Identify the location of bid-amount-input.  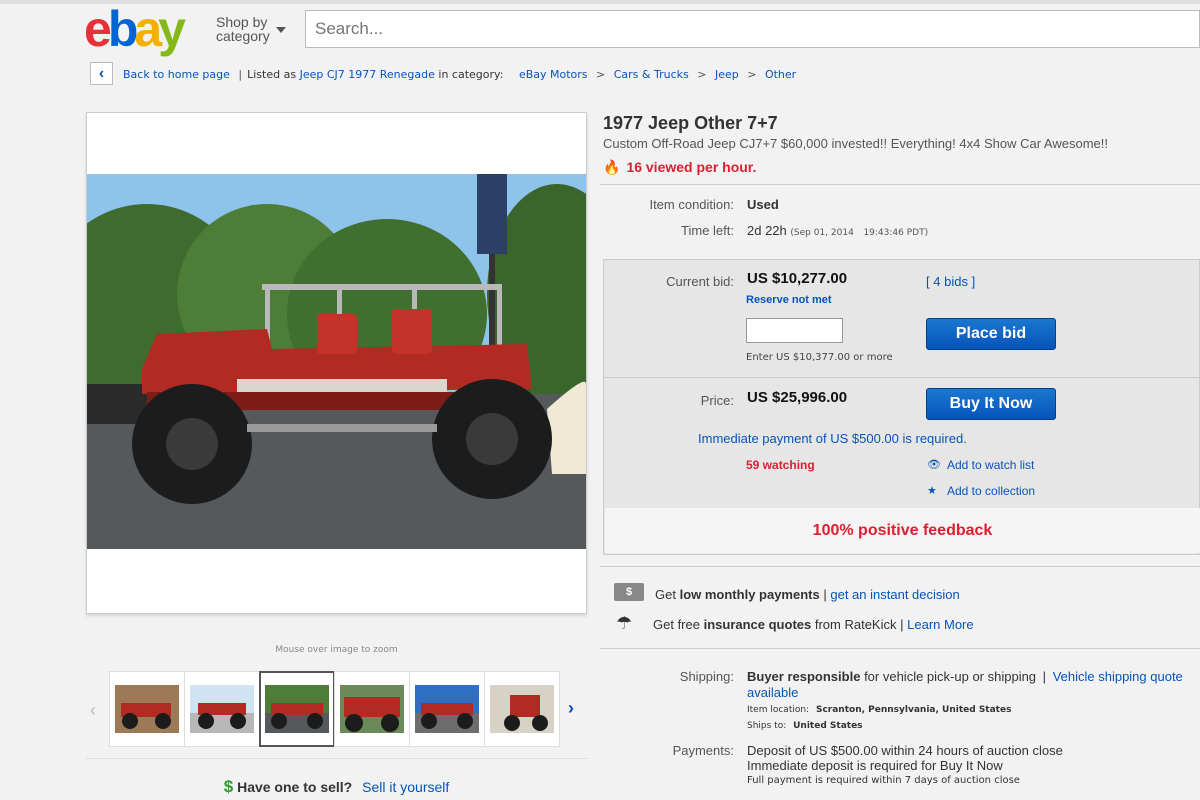
(794, 330).